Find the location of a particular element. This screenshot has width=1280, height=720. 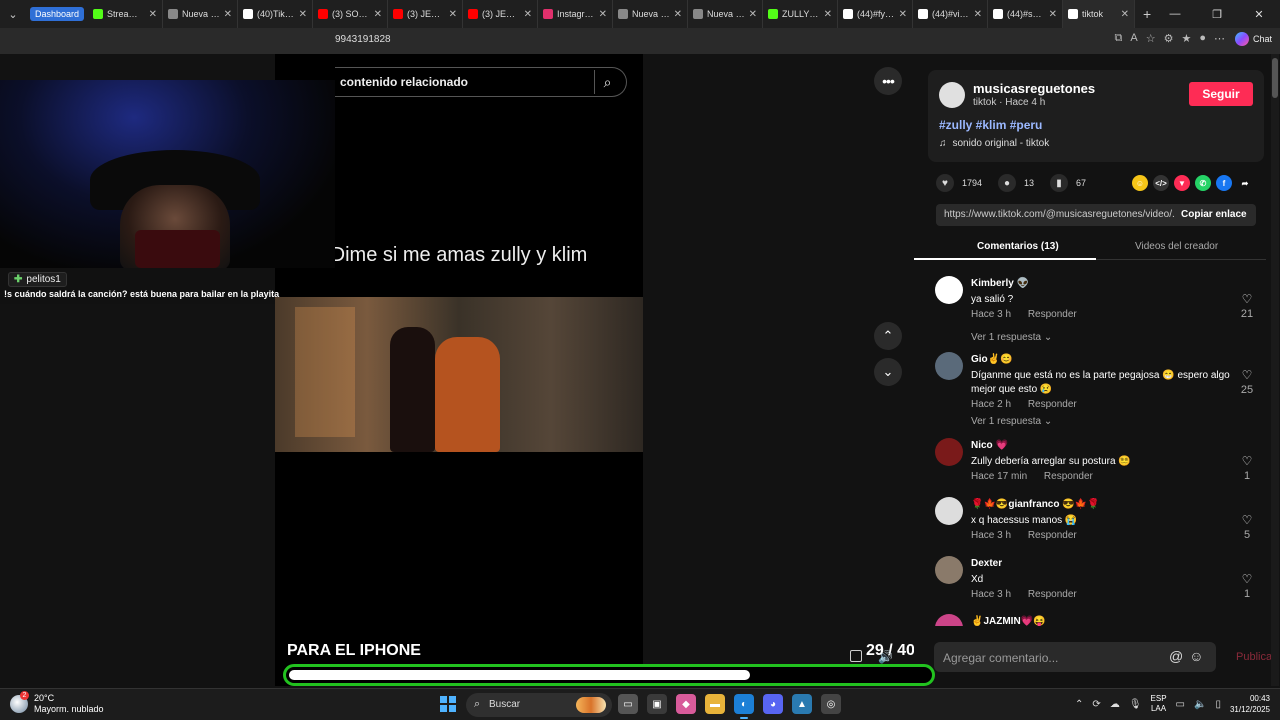

facebook-icon: f is located at coordinates (1224, 183).